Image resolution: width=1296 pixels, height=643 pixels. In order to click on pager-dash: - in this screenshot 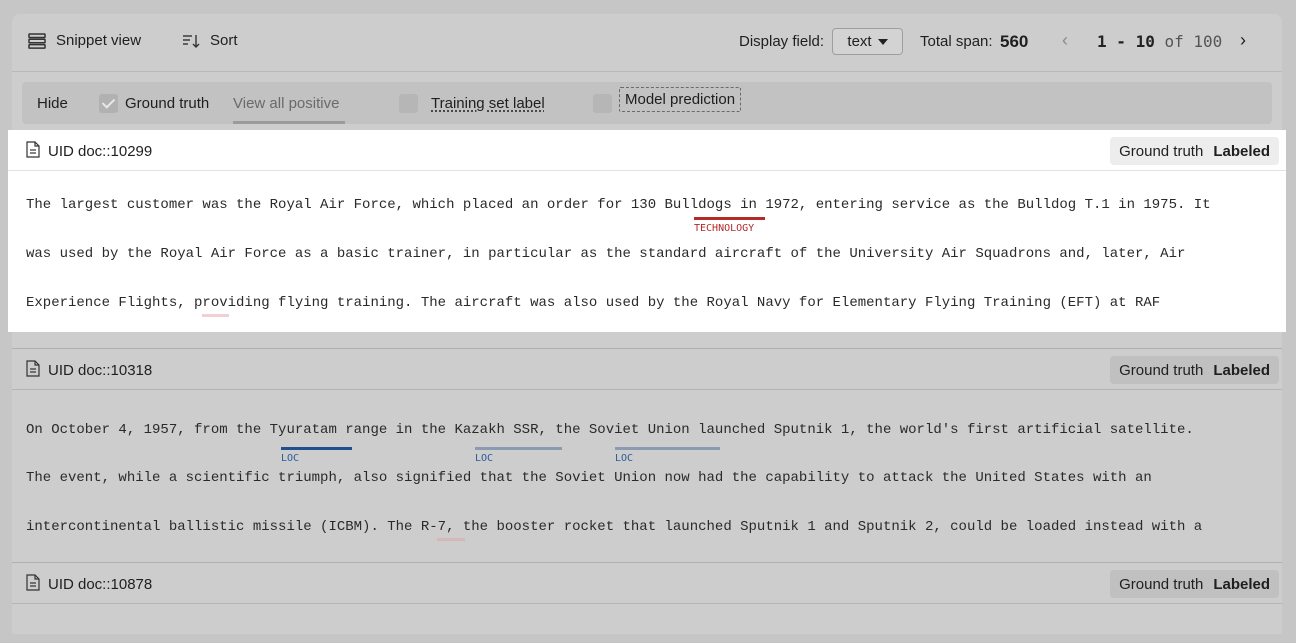, I will do `click(1121, 41)`.